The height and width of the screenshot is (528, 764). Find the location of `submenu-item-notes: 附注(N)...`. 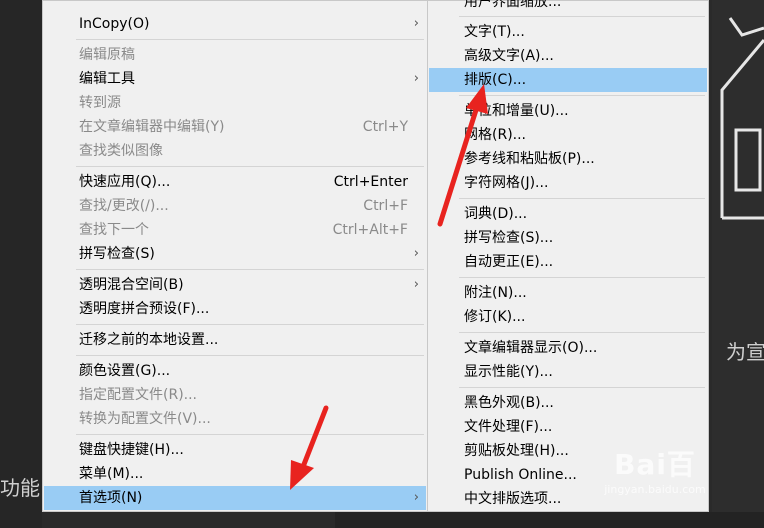

submenu-item-notes: 附注(N)... is located at coordinates (568, 293).